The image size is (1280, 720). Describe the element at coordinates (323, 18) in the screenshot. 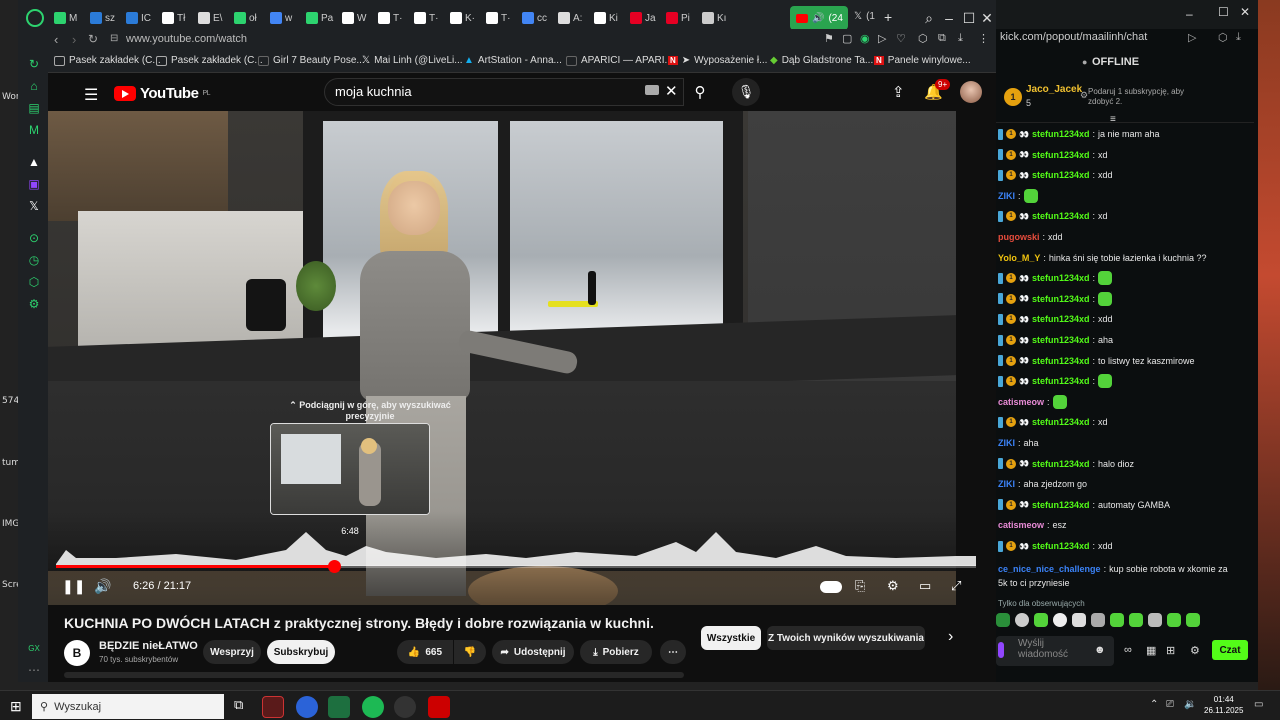

I see `browser-tab: Pa` at that location.